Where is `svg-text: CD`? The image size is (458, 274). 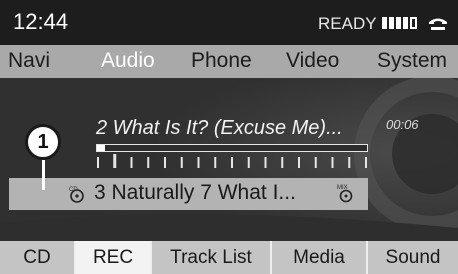
svg-text: CD is located at coordinates (73, 190).